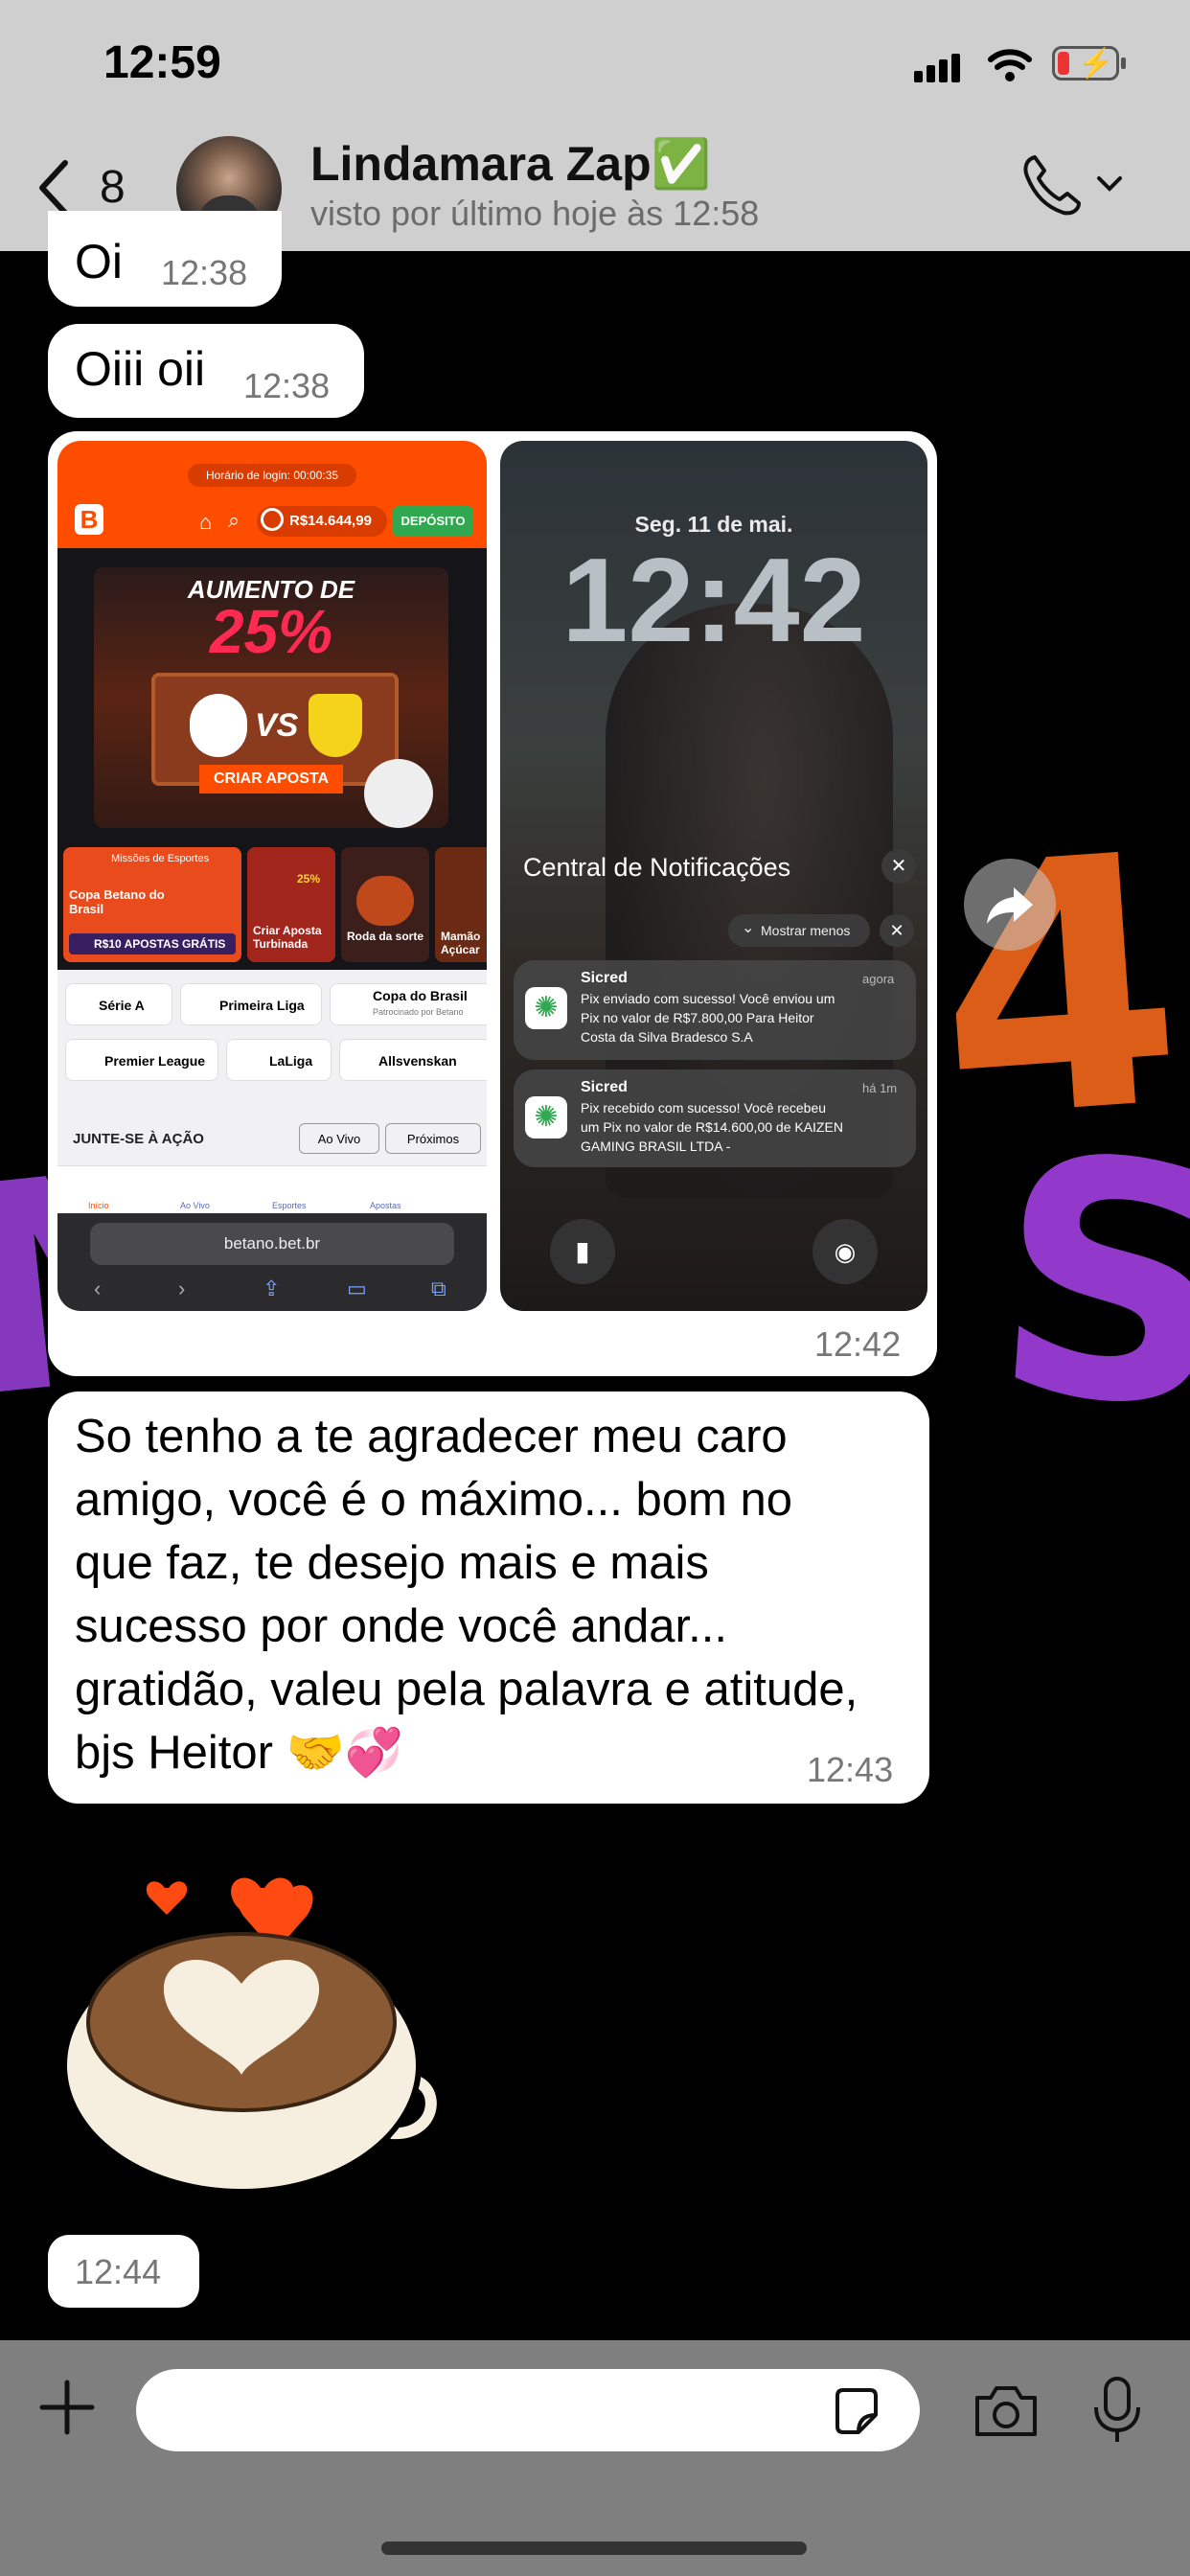 This screenshot has width=1190, height=2576. I want to click on wifi-icon, so click(1010, 65).